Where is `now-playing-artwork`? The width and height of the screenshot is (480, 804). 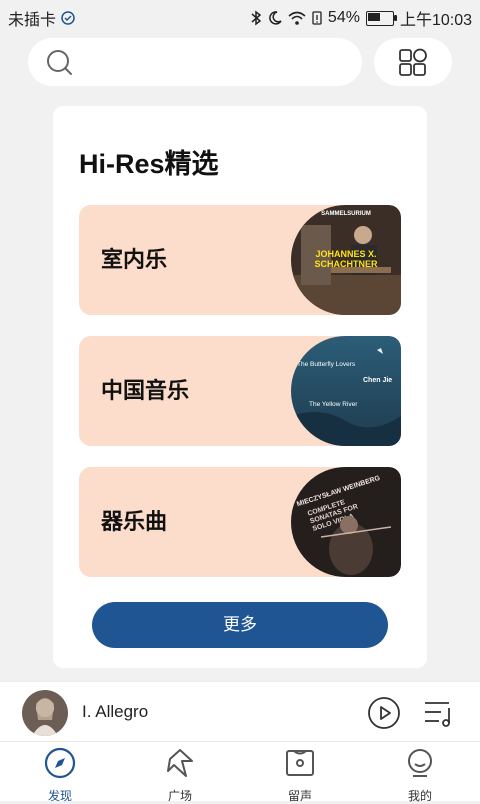
now-playing-artwork is located at coordinates (45, 713).